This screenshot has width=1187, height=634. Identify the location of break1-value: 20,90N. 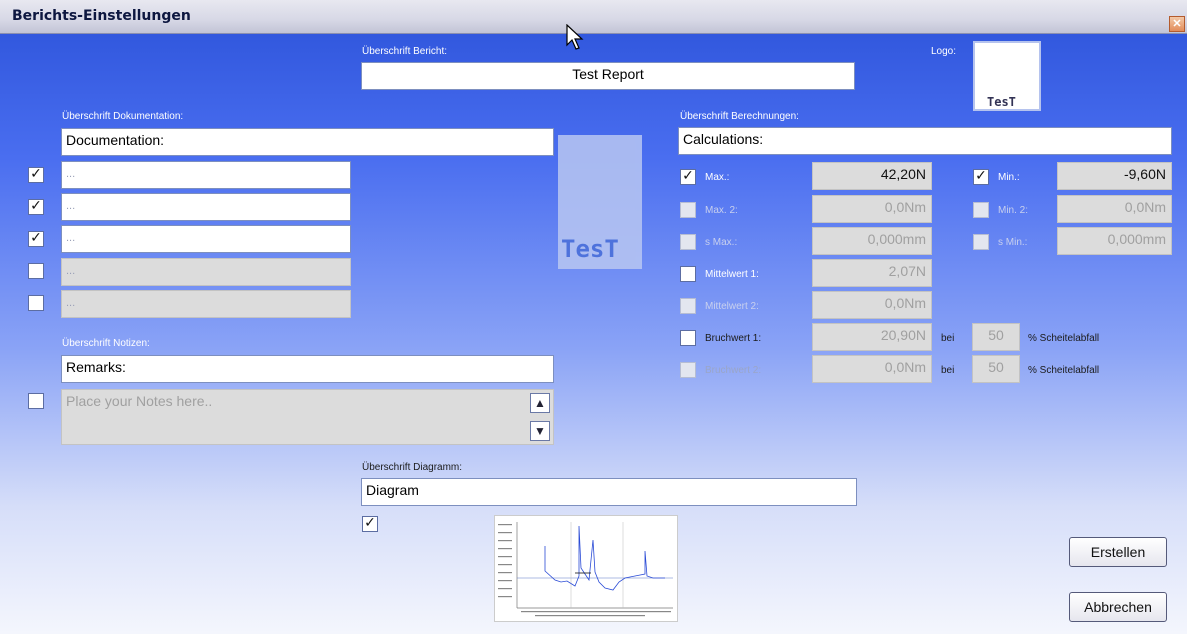
(872, 337).